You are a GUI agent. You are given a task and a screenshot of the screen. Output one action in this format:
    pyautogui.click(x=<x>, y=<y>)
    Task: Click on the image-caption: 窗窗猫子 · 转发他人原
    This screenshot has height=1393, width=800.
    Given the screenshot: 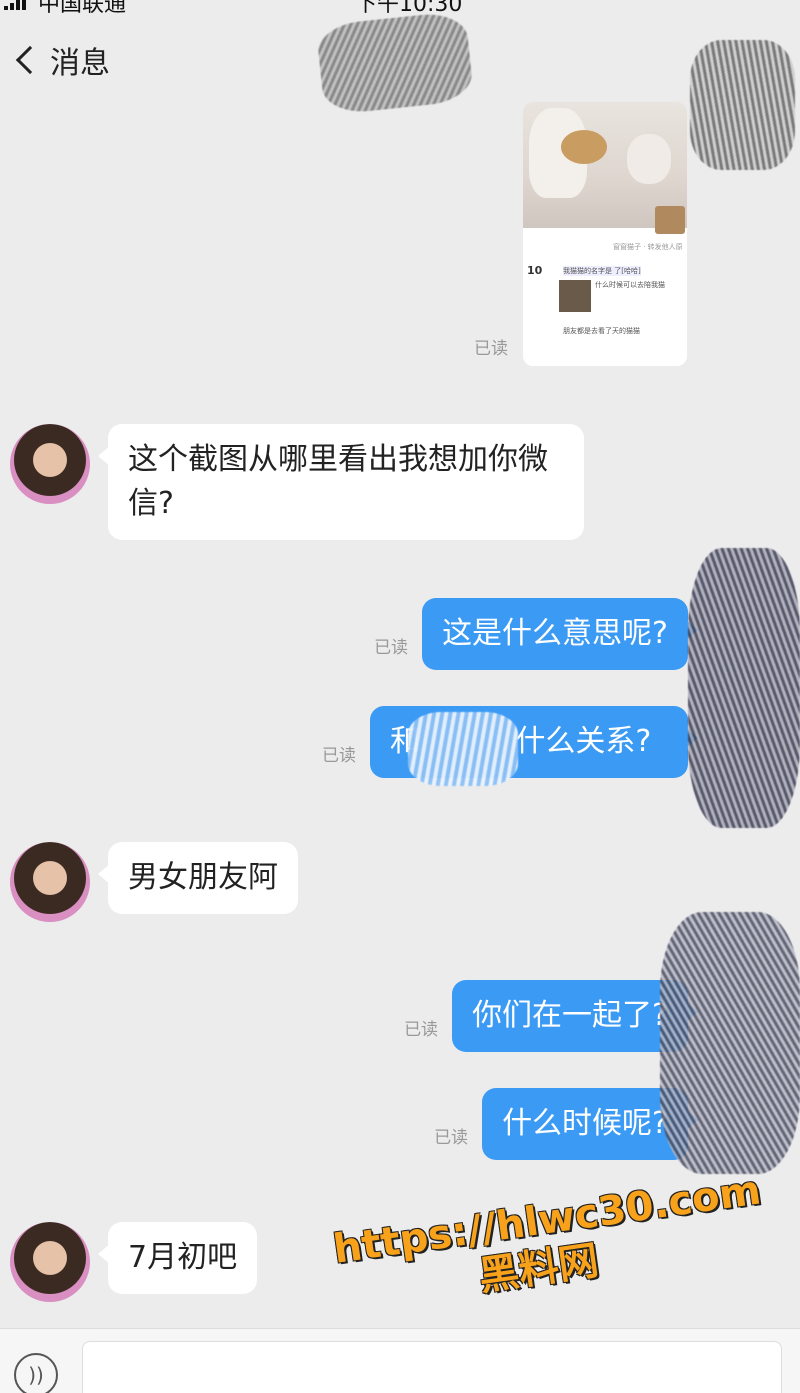 What is the action you would take?
    pyautogui.click(x=648, y=247)
    